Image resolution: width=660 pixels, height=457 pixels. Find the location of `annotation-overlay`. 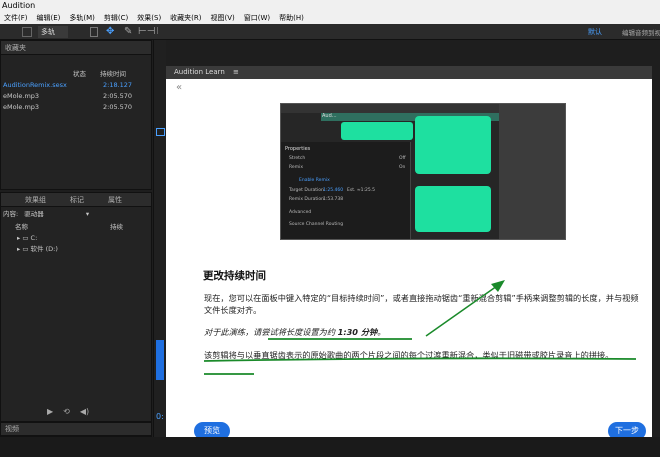

annotation-overlay is located at coordinates (420, 327).